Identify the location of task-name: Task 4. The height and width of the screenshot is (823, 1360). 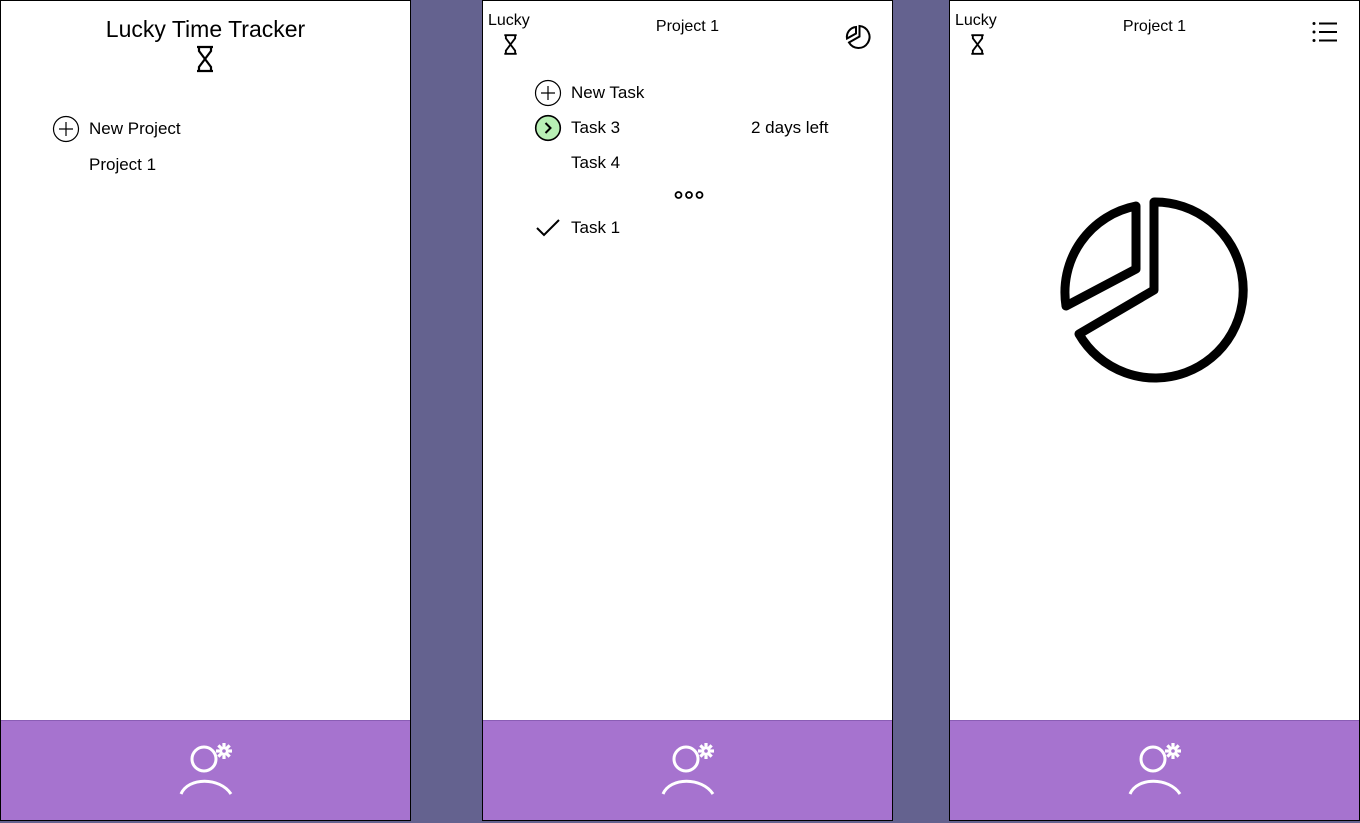
(595, 163).